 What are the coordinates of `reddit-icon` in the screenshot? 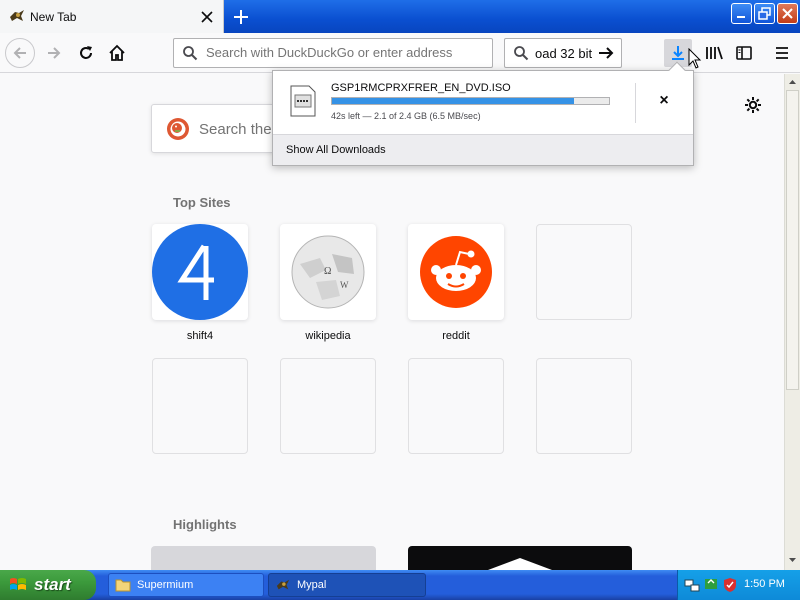 It's located at (456, 272).